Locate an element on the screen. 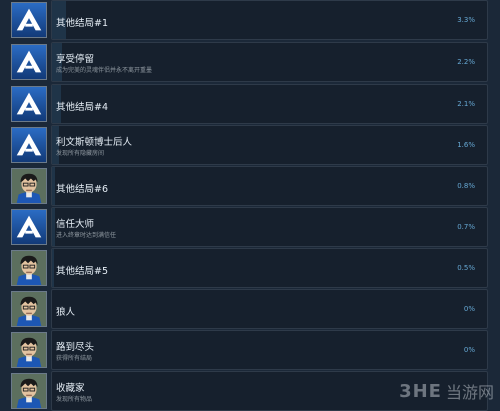  achievement-card: 路到尽头获得所有结局 0% is located at coordinates (269, 350).